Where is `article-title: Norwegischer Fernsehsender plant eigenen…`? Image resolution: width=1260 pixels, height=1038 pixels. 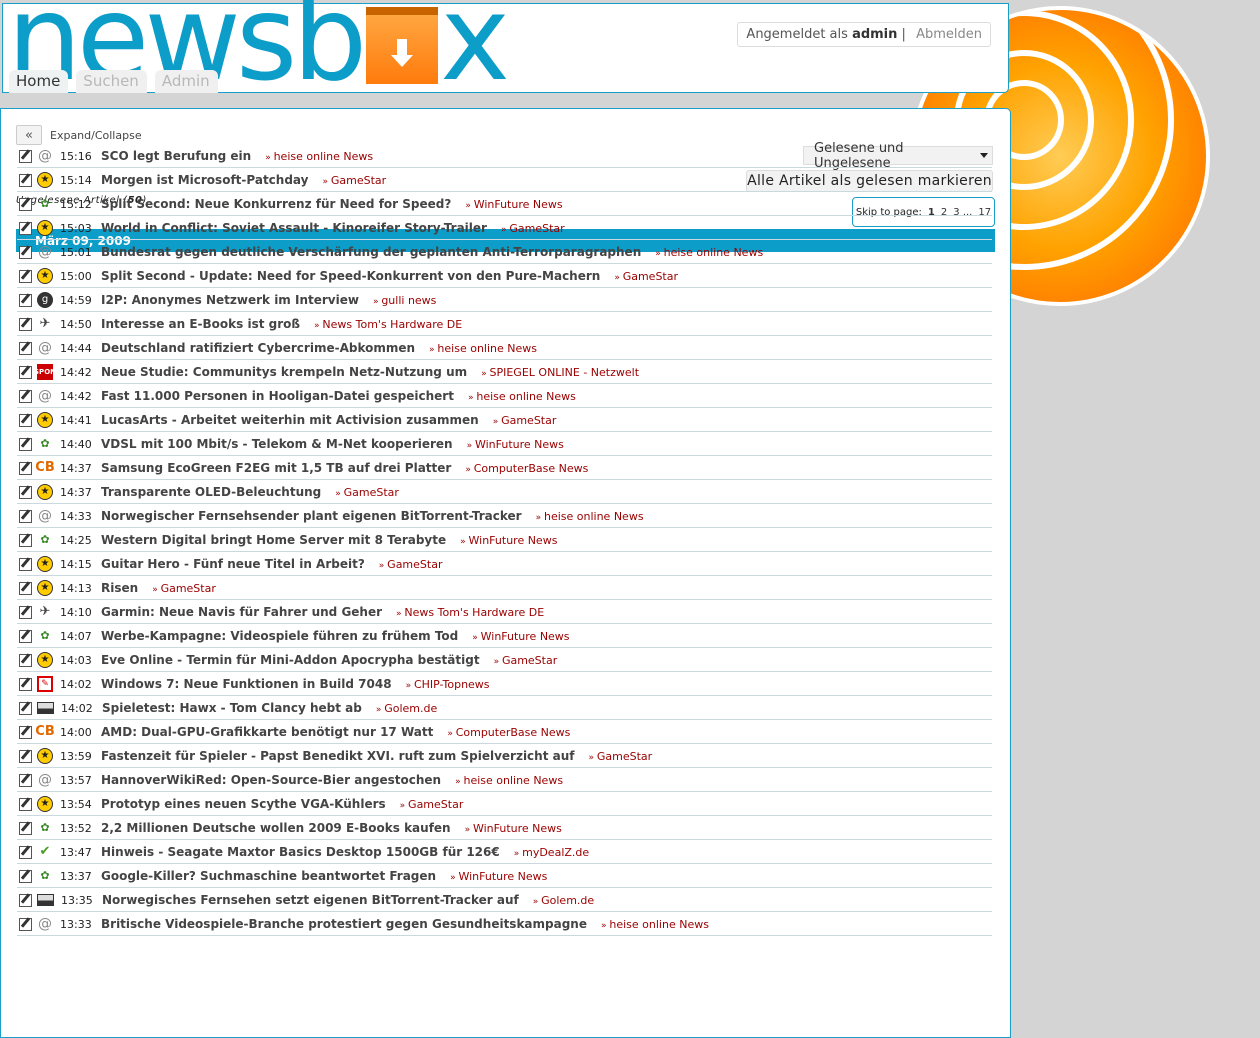 article-title: Norwegischer Fernsehsender plant eigenen… is located at coordinates (311, 516).